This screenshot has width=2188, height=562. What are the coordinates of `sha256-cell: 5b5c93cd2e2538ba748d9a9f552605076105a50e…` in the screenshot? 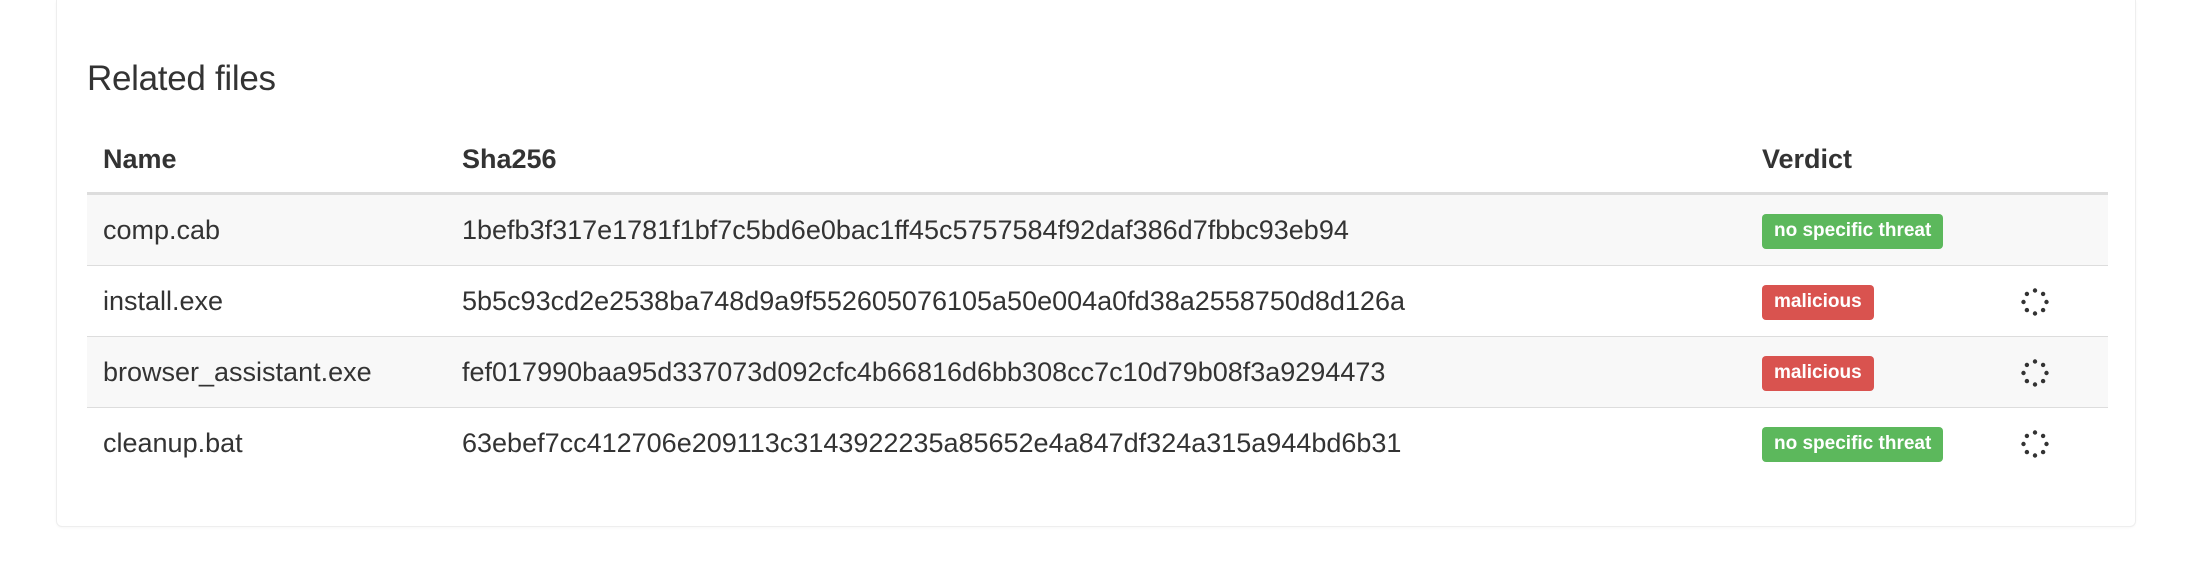 It's located at (1096, 301).